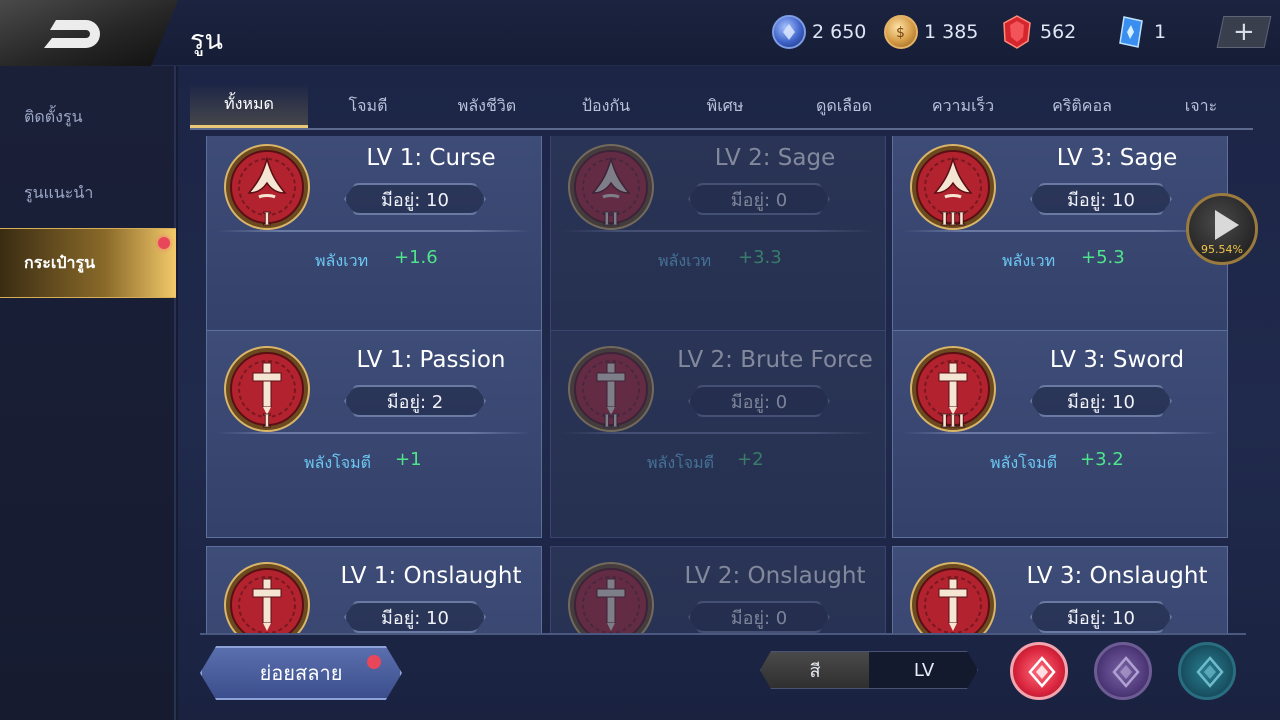 Image resolution: width=1280 pixels, height=720 pixels. What do you see at coordinates (952, 219) in the screenshot?
I see `tier-numeral: III` at bounding box center [952, 219].